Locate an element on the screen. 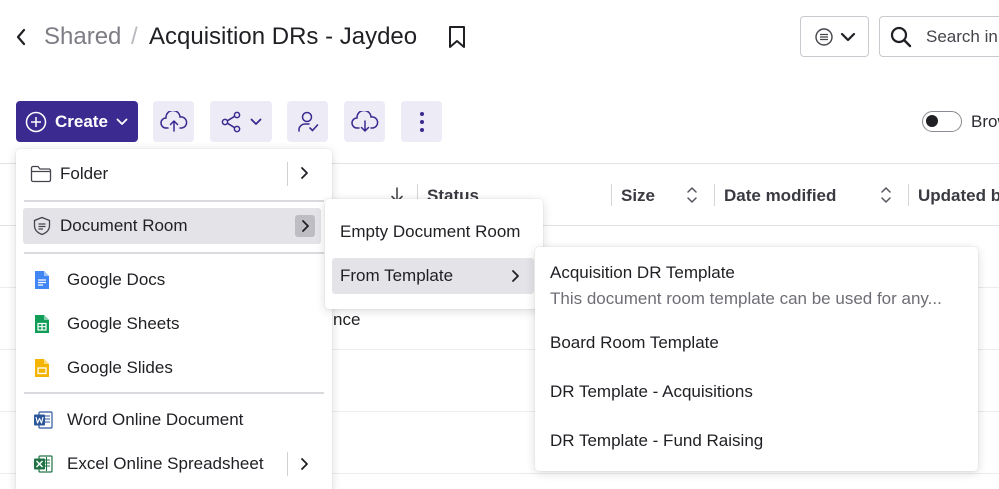 This screenshot has width=999, height=489. create-button: Create is located at coordinates (77, 121).